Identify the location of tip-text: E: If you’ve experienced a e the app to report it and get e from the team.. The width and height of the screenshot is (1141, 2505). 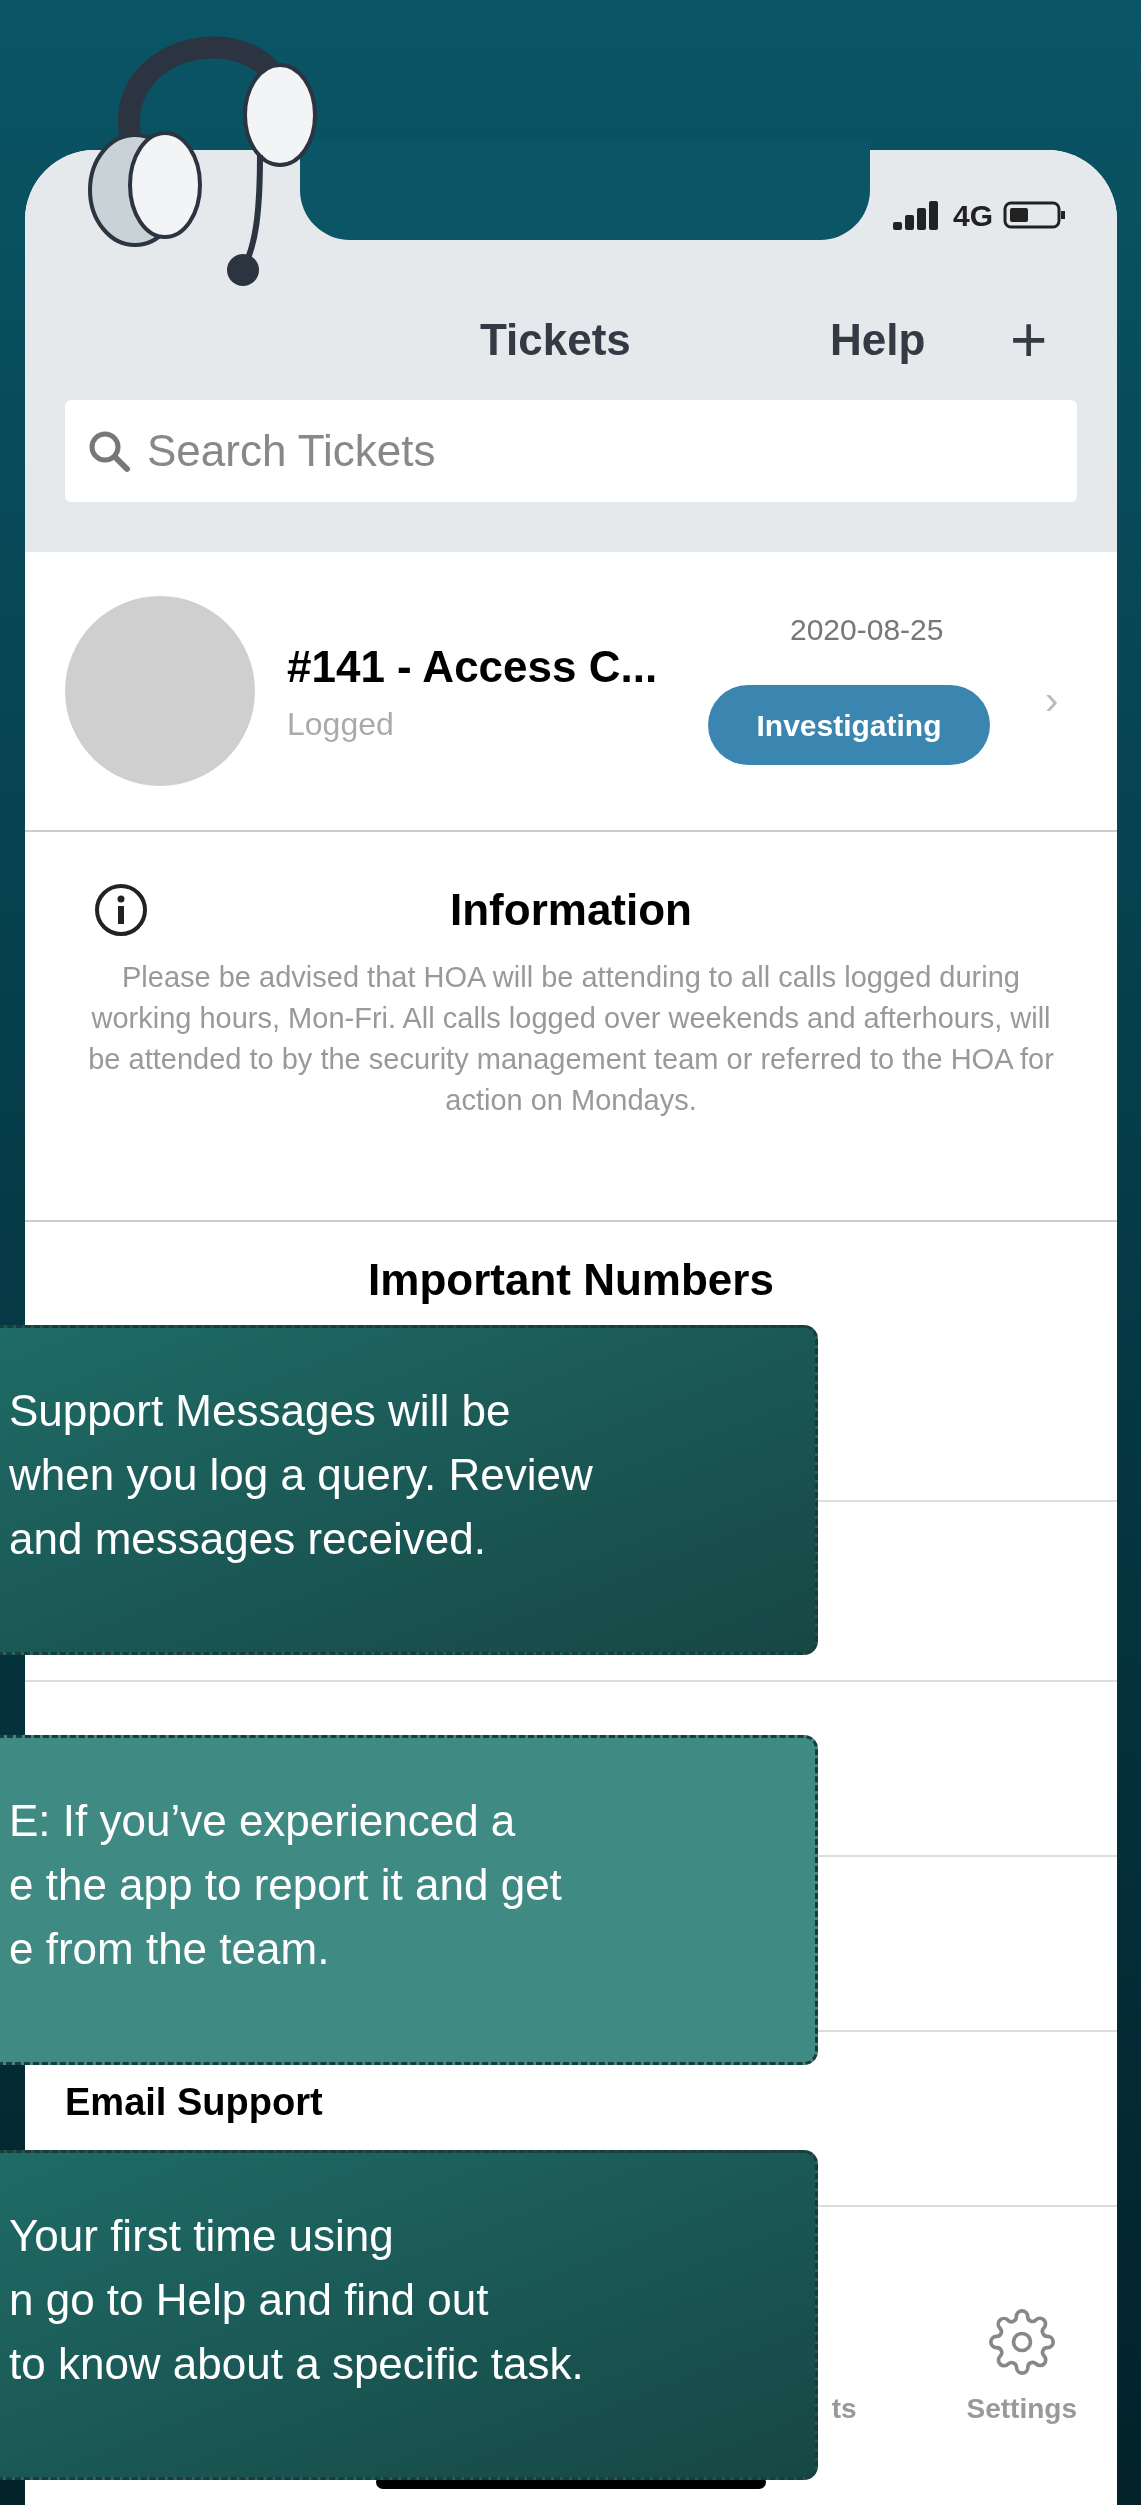
(285, 1885).